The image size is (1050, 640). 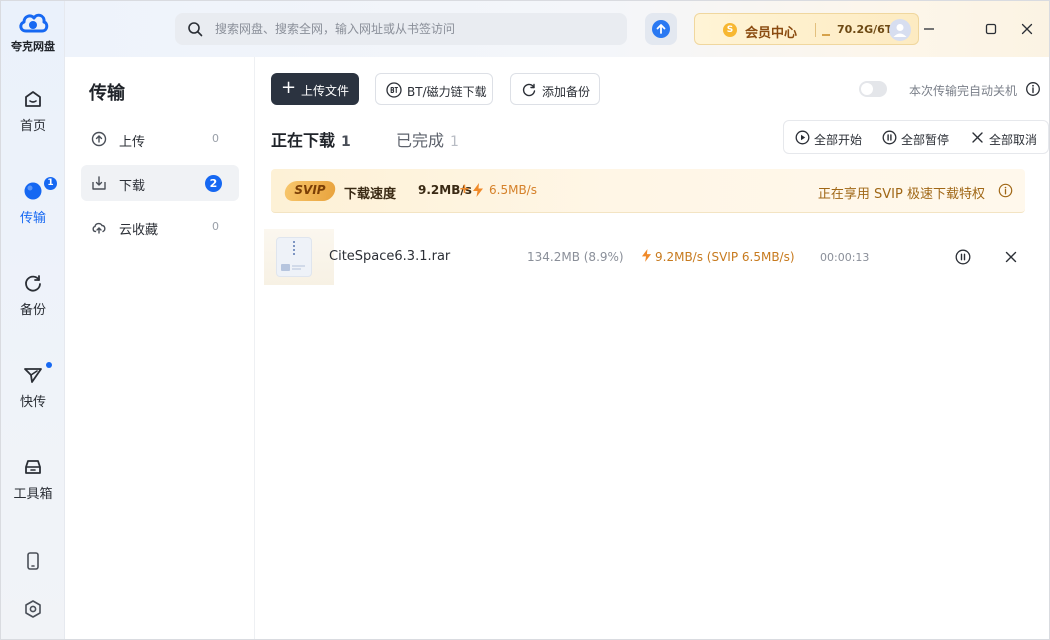 What do you see at coordinates (33, 375) in the screenshot?
I see `send-icon` at bounding box center [33, 375].